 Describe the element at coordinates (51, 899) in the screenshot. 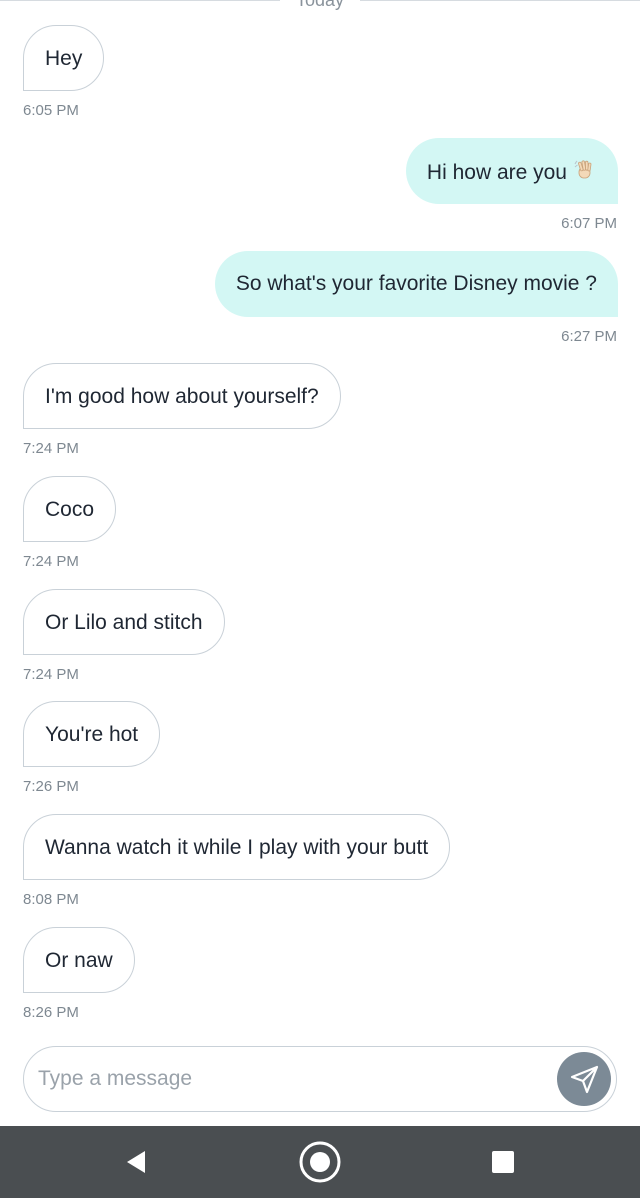

I see `message-timestamp: 8:08 PM` at that location.